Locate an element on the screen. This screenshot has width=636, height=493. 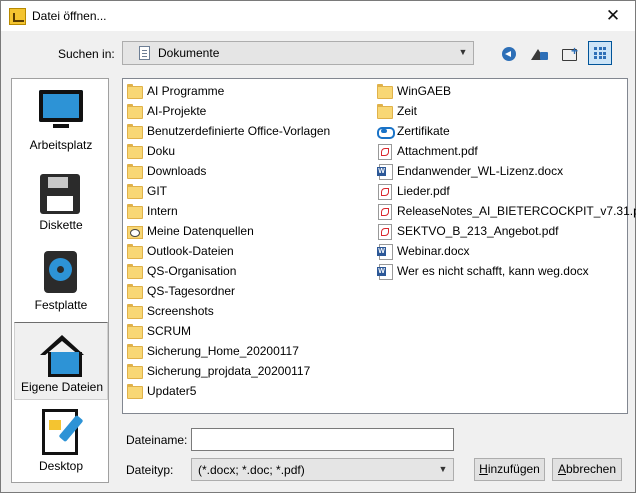
file-name: Outlook-Dateien is located at coordinates (190, 251).